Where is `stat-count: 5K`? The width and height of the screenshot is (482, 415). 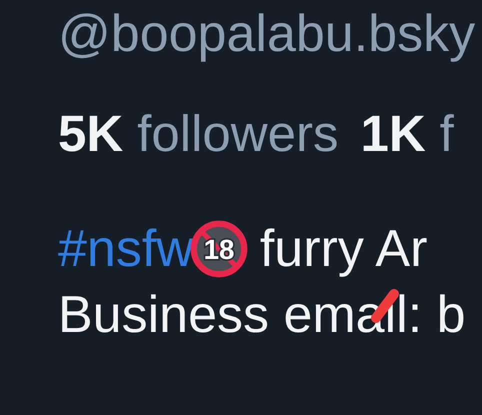
stat-count: 5K is located at coordinates (91, 134).